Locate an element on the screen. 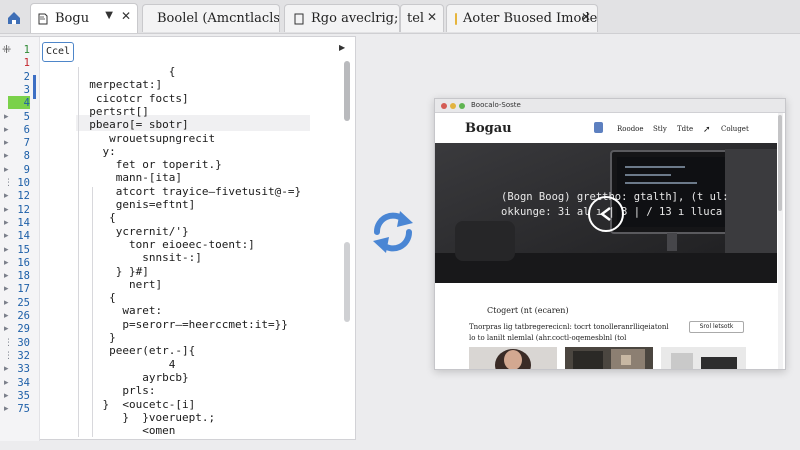 The image size is (800, 450). code-line: } <oucetc-[i] is located at coordinates (135, 404).